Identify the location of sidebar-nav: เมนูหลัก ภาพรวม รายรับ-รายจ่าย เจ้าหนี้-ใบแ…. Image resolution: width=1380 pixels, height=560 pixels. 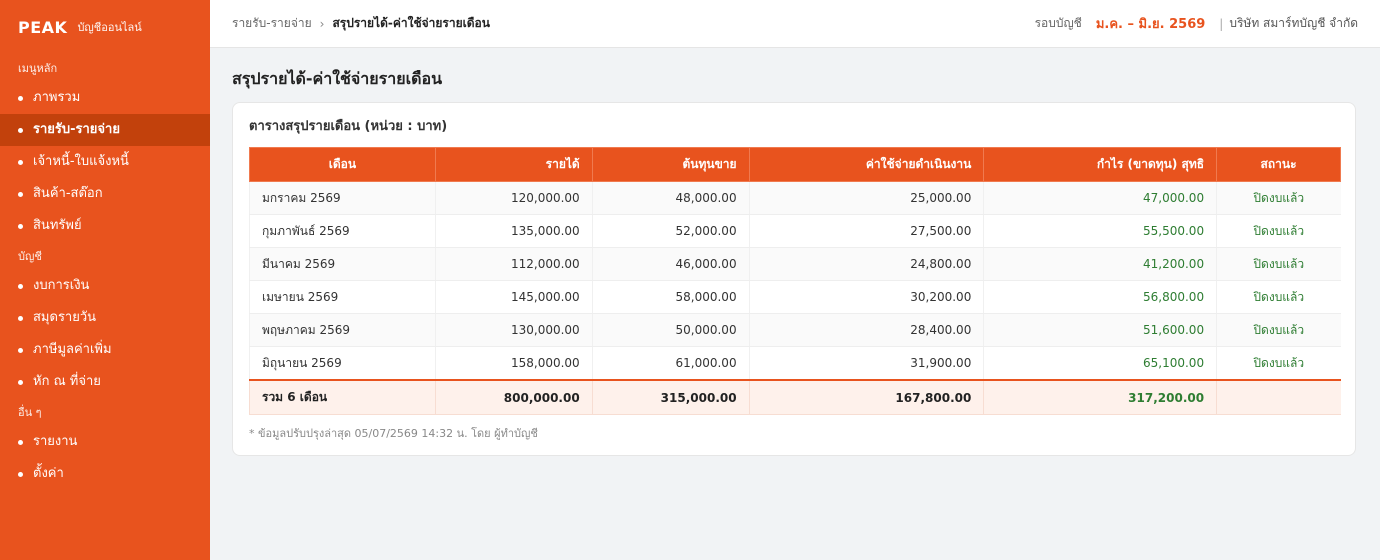
(105, 272).